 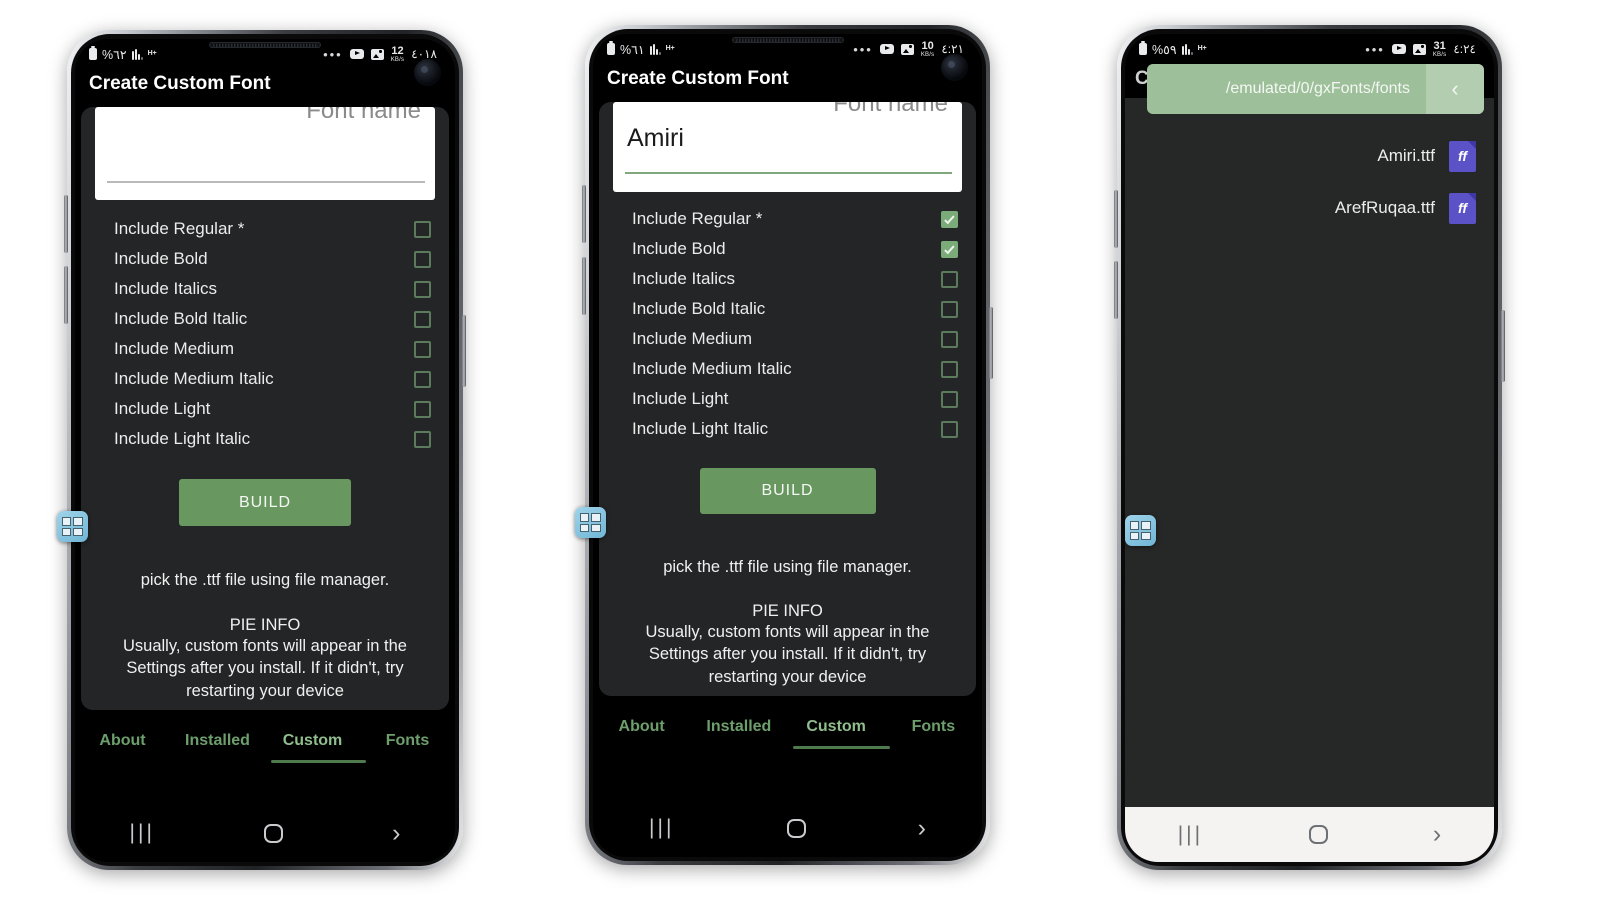 I want to click on font-name-field: Font name, so click(x=265, y=153).